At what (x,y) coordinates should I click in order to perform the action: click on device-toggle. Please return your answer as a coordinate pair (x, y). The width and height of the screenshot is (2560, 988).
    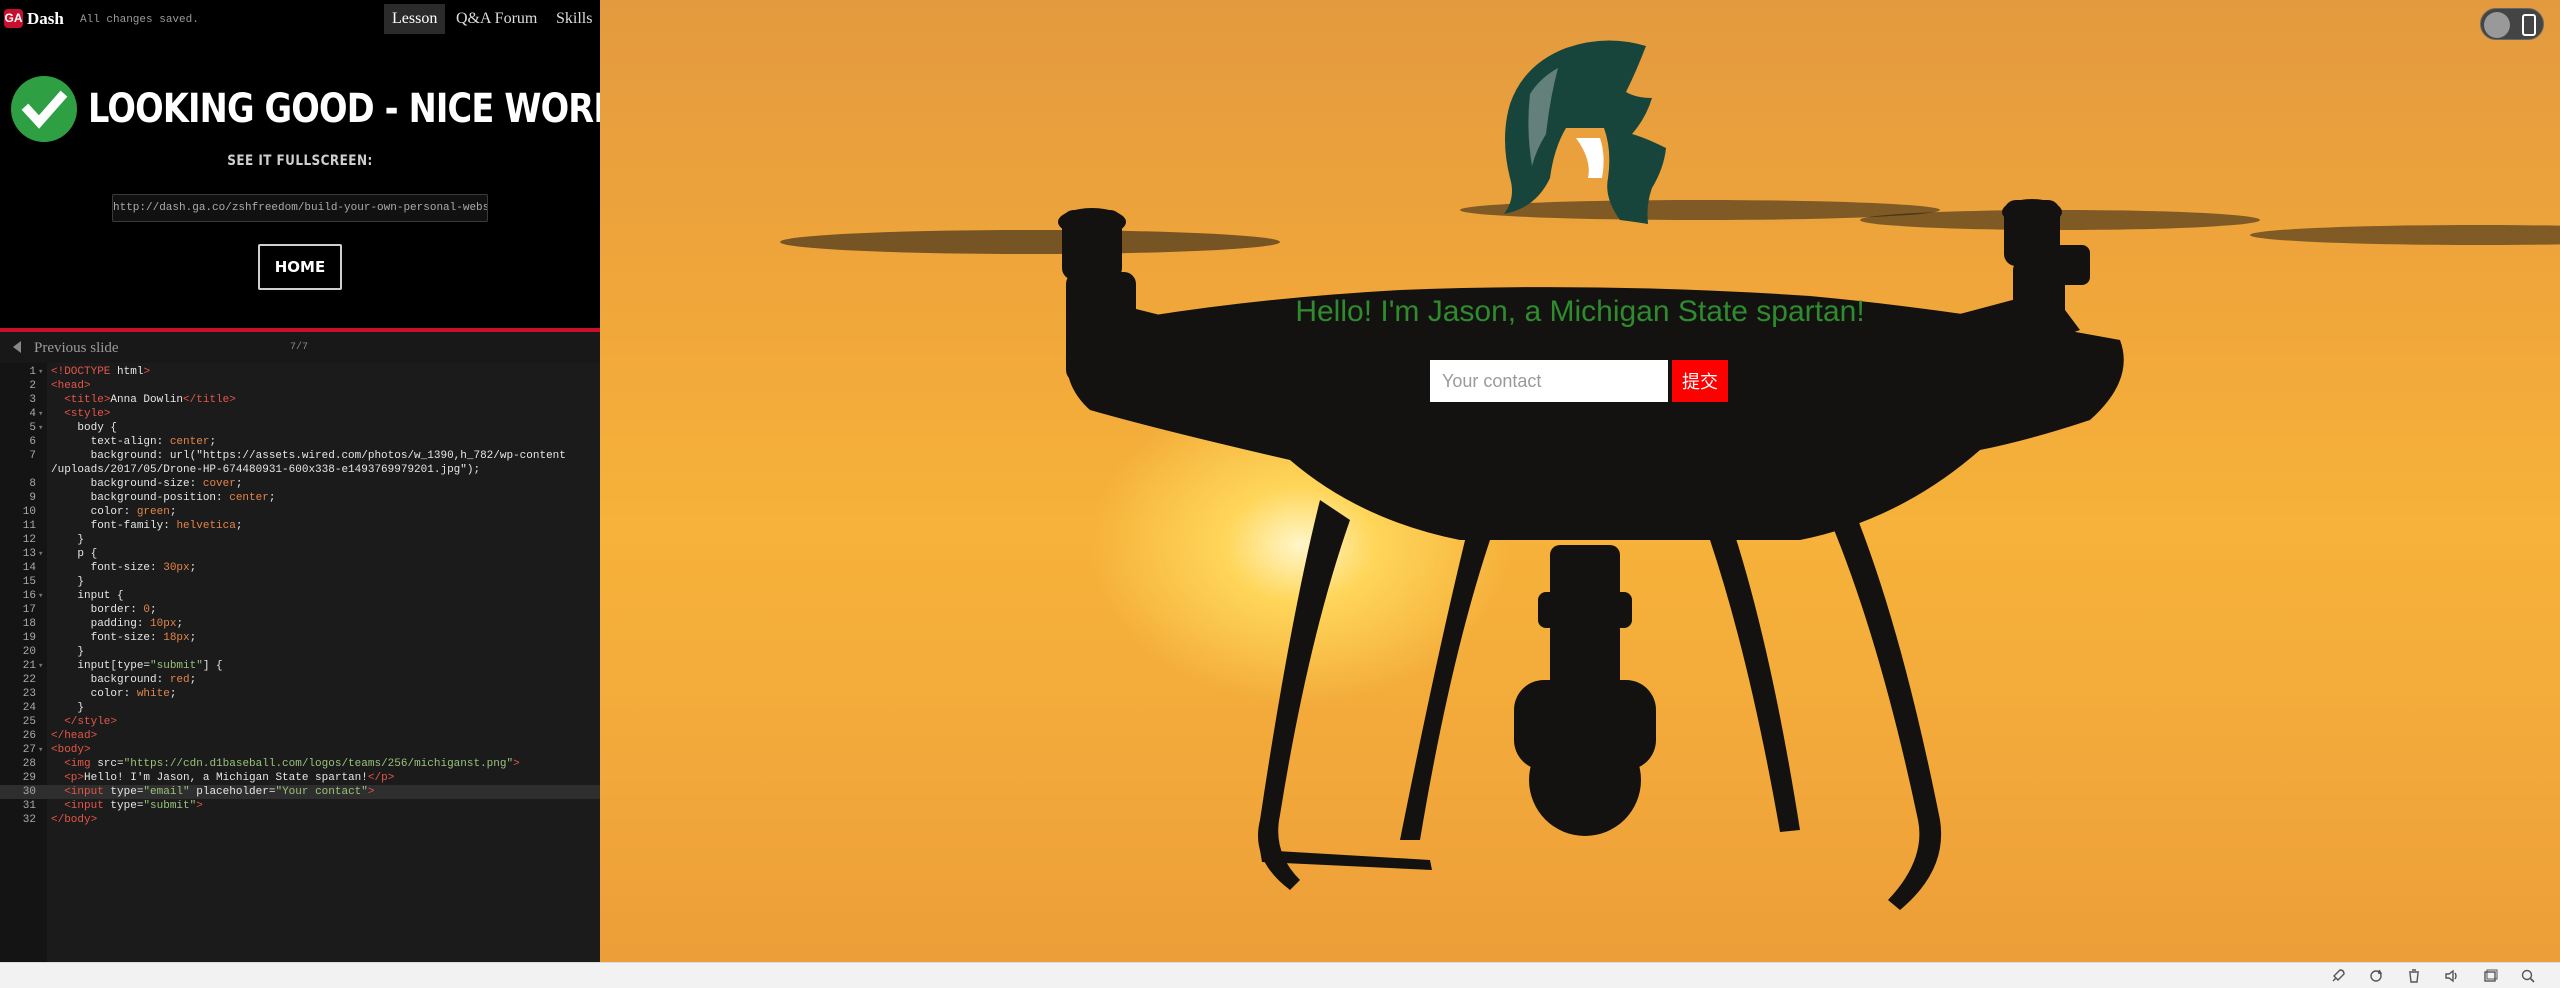
    Looking at the image, I should click on (2512, 24).